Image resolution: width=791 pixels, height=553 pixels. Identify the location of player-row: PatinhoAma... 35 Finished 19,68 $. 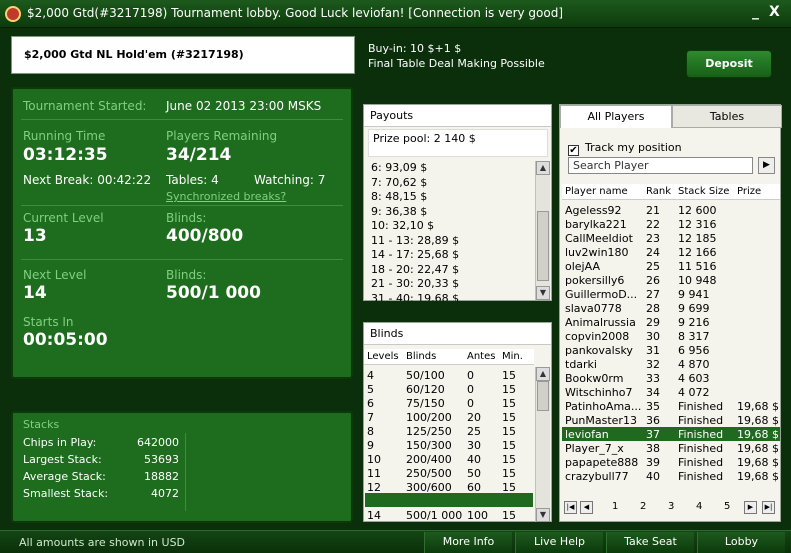
(671, 406).